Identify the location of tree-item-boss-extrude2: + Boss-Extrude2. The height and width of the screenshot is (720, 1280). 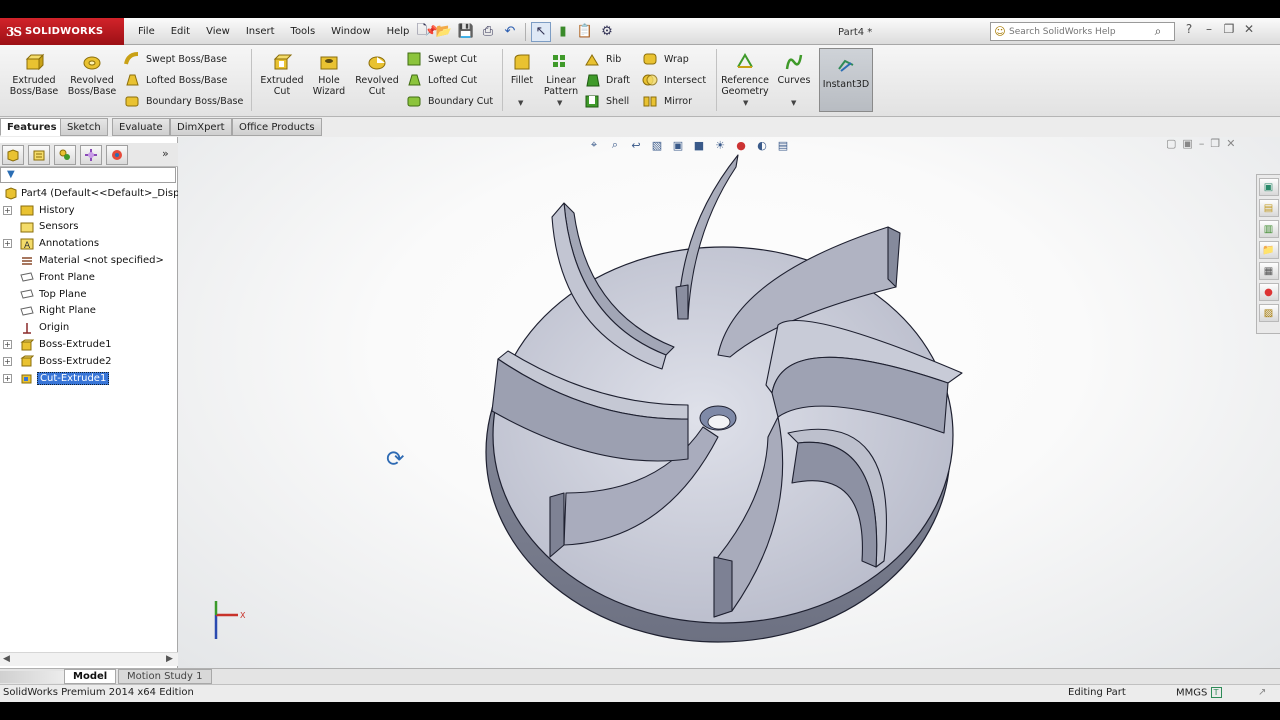
(89, 361).